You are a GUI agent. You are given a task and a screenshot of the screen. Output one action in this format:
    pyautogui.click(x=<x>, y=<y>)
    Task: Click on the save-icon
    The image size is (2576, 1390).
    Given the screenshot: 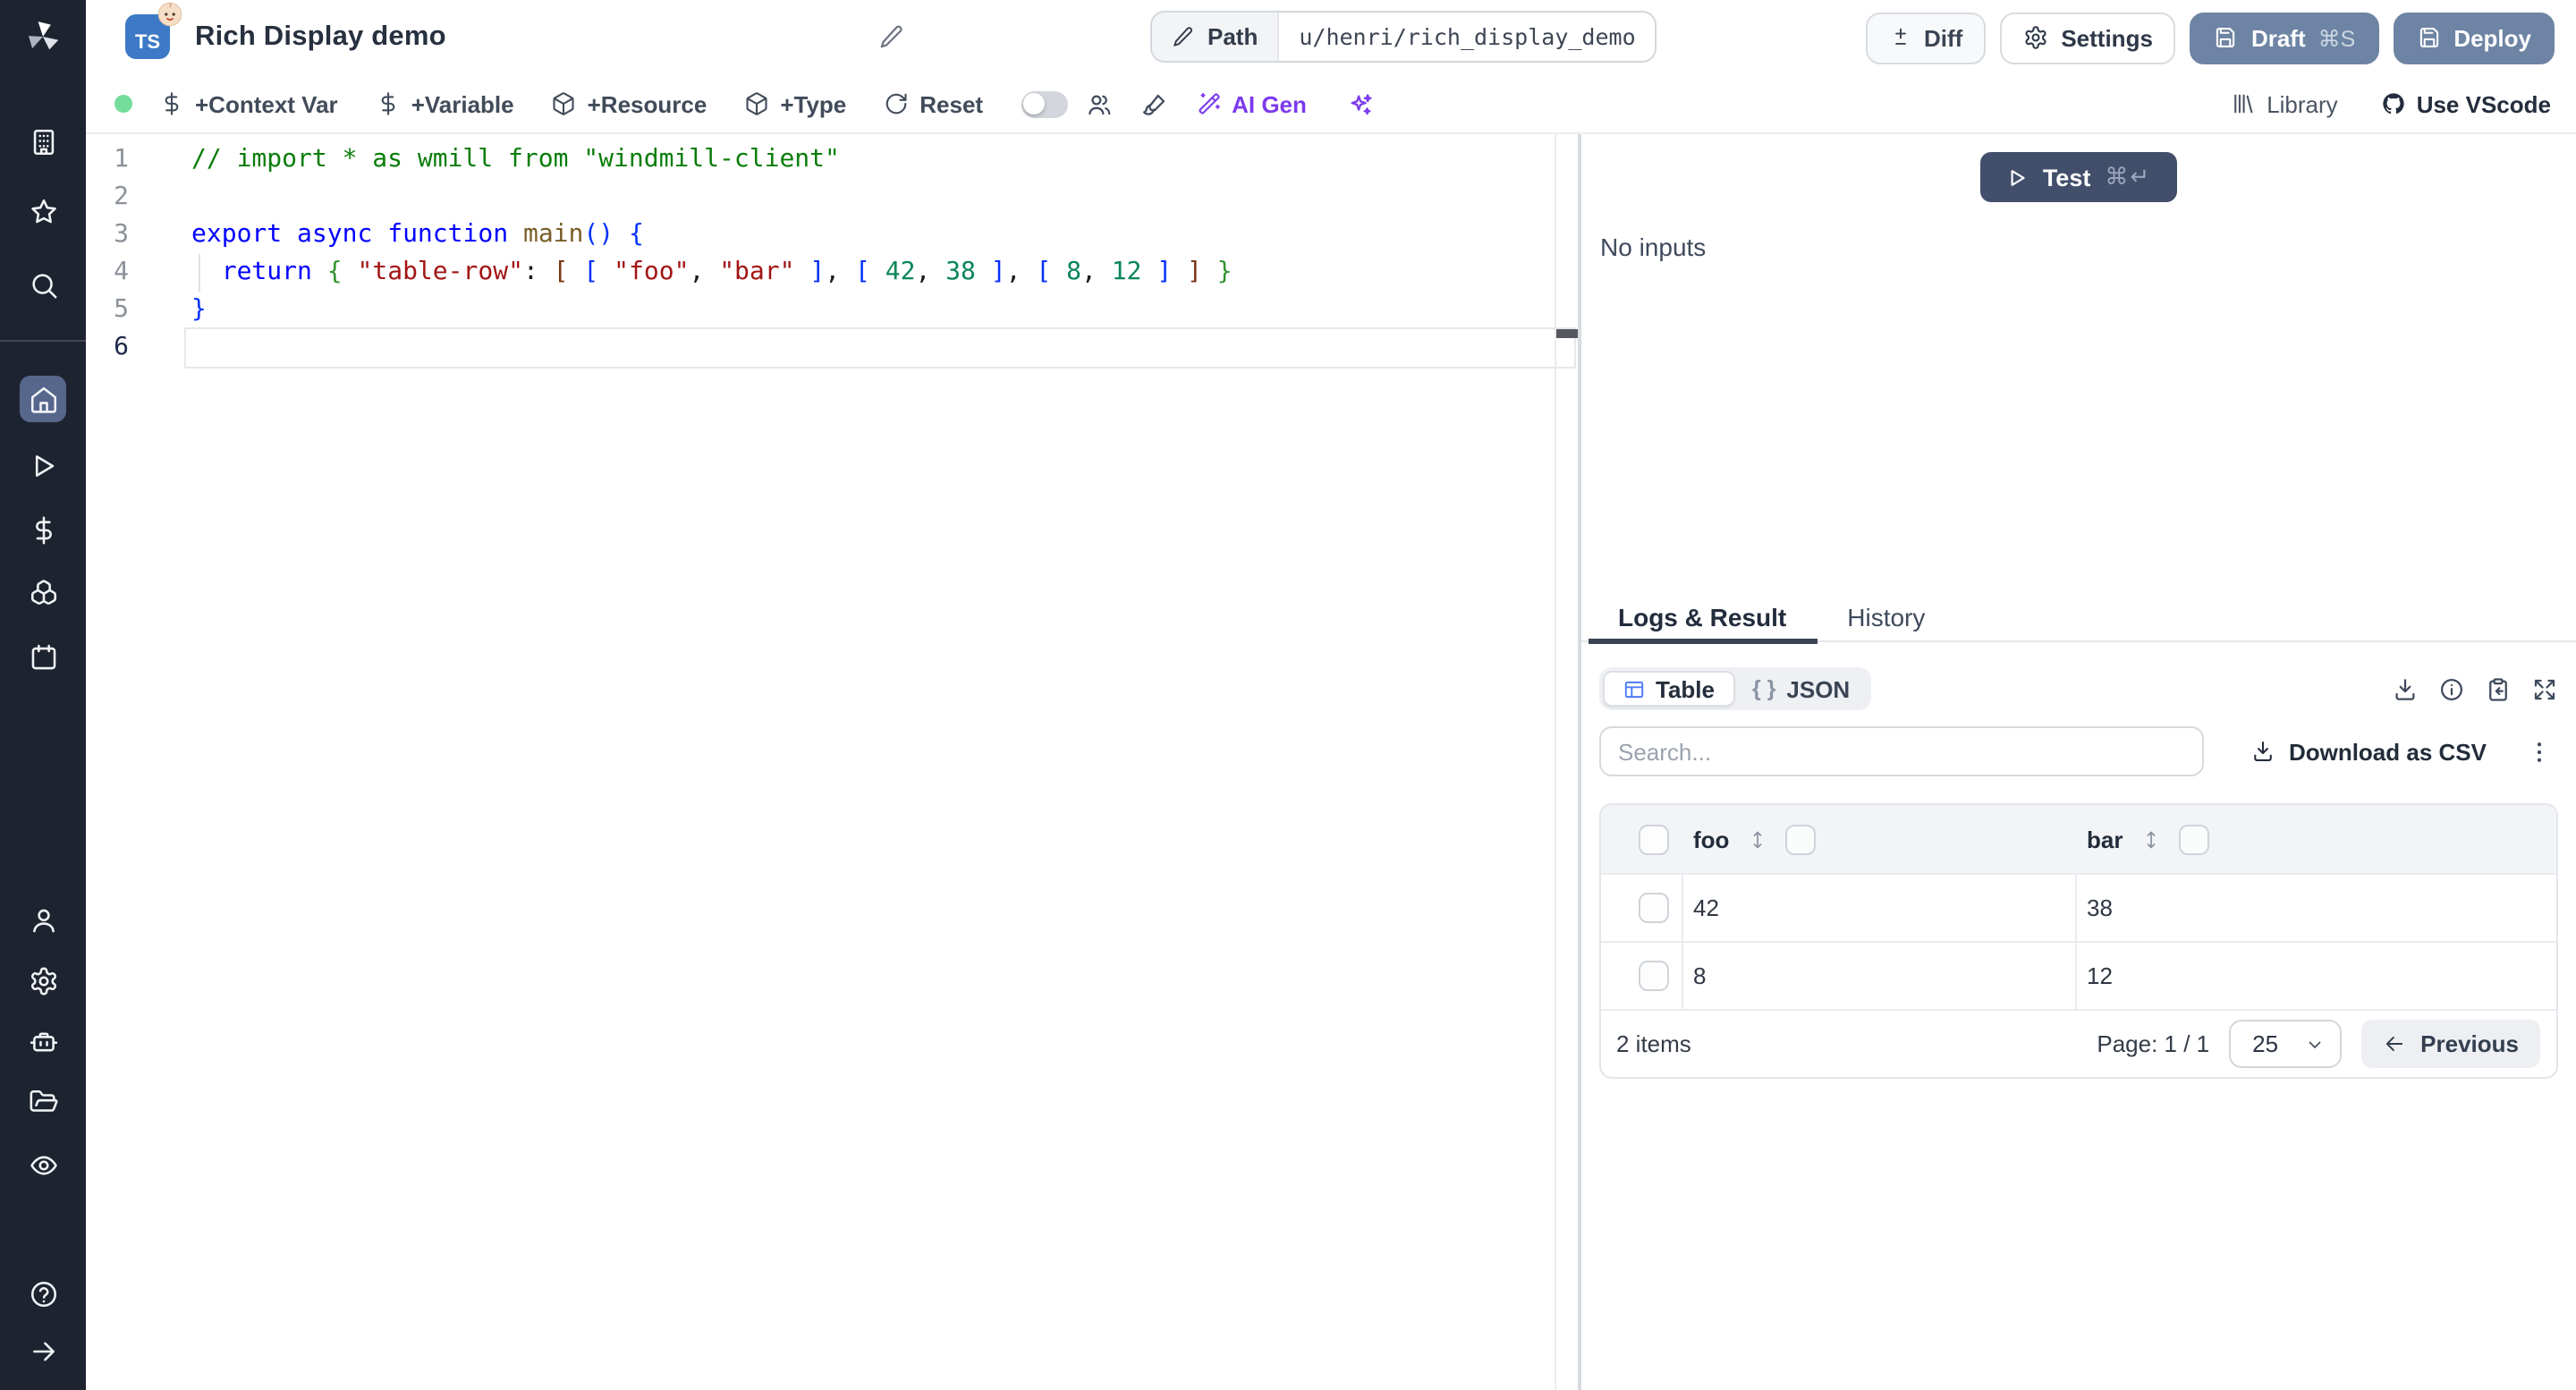 What is the action you would take?
    pyautogui.click(x=2226, y=37)
    